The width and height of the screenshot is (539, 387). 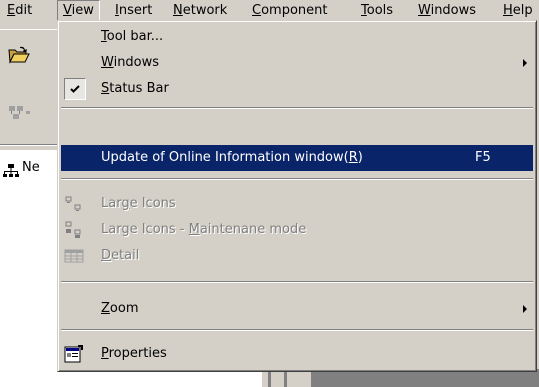 I want to click on menu-item-label: Windows, so click(x=130, y=62).